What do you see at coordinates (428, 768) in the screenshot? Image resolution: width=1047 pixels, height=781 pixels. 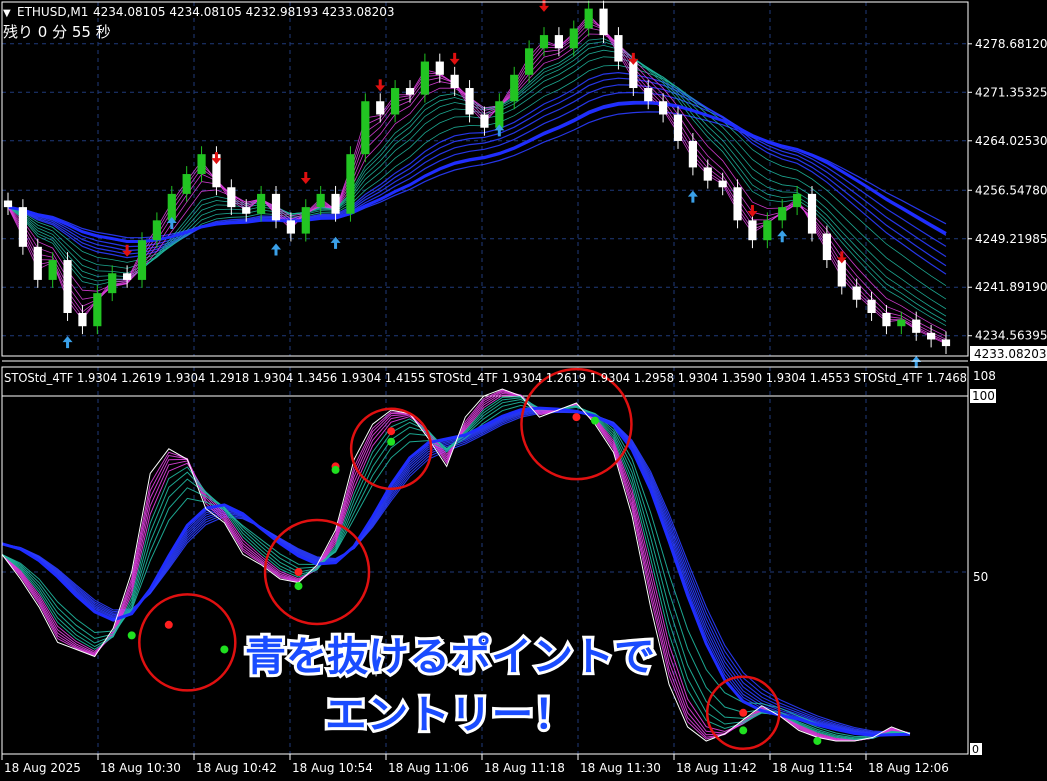 I see `x-tick-label: 18 Aug 11:06` at bounding box center [428, 768].